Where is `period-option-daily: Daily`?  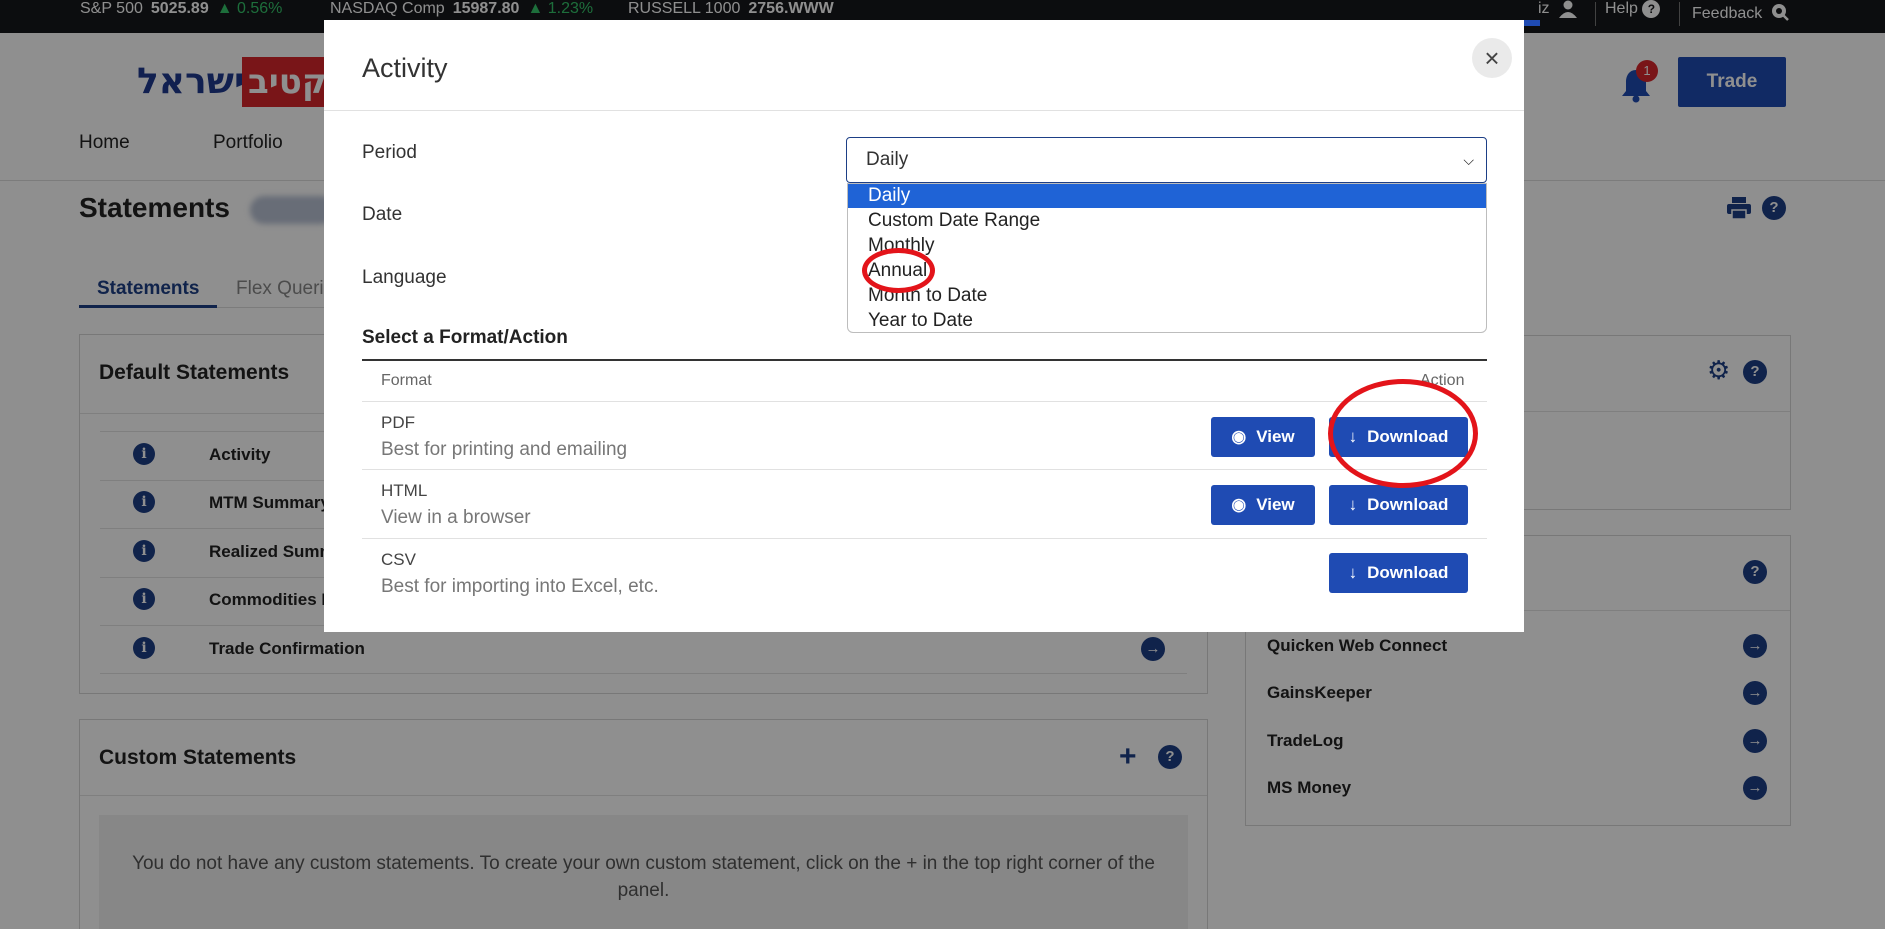
period-option-daily: Daily is located at coordinates (1167, 196).